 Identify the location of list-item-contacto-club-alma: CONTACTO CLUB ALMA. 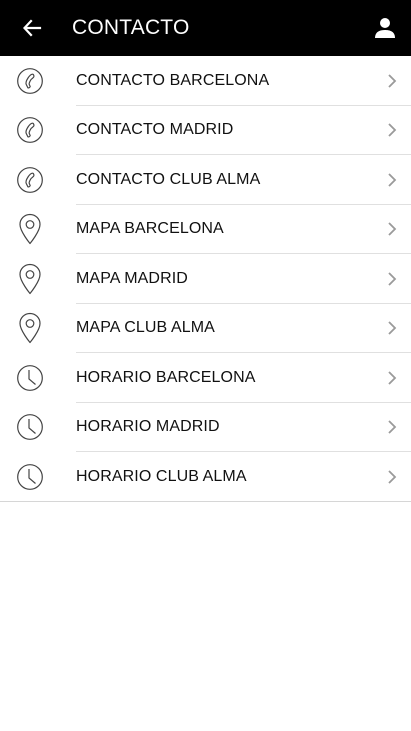
(205, 180).